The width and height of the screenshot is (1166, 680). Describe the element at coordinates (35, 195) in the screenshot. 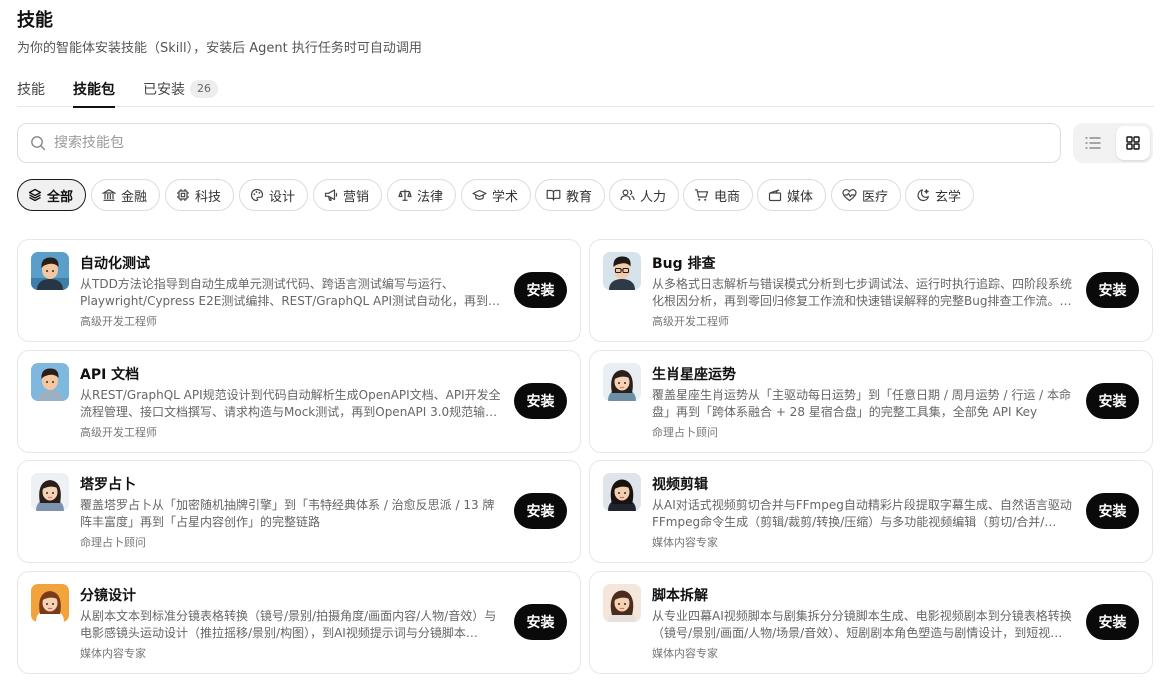

I see `layers-icon` at that location.